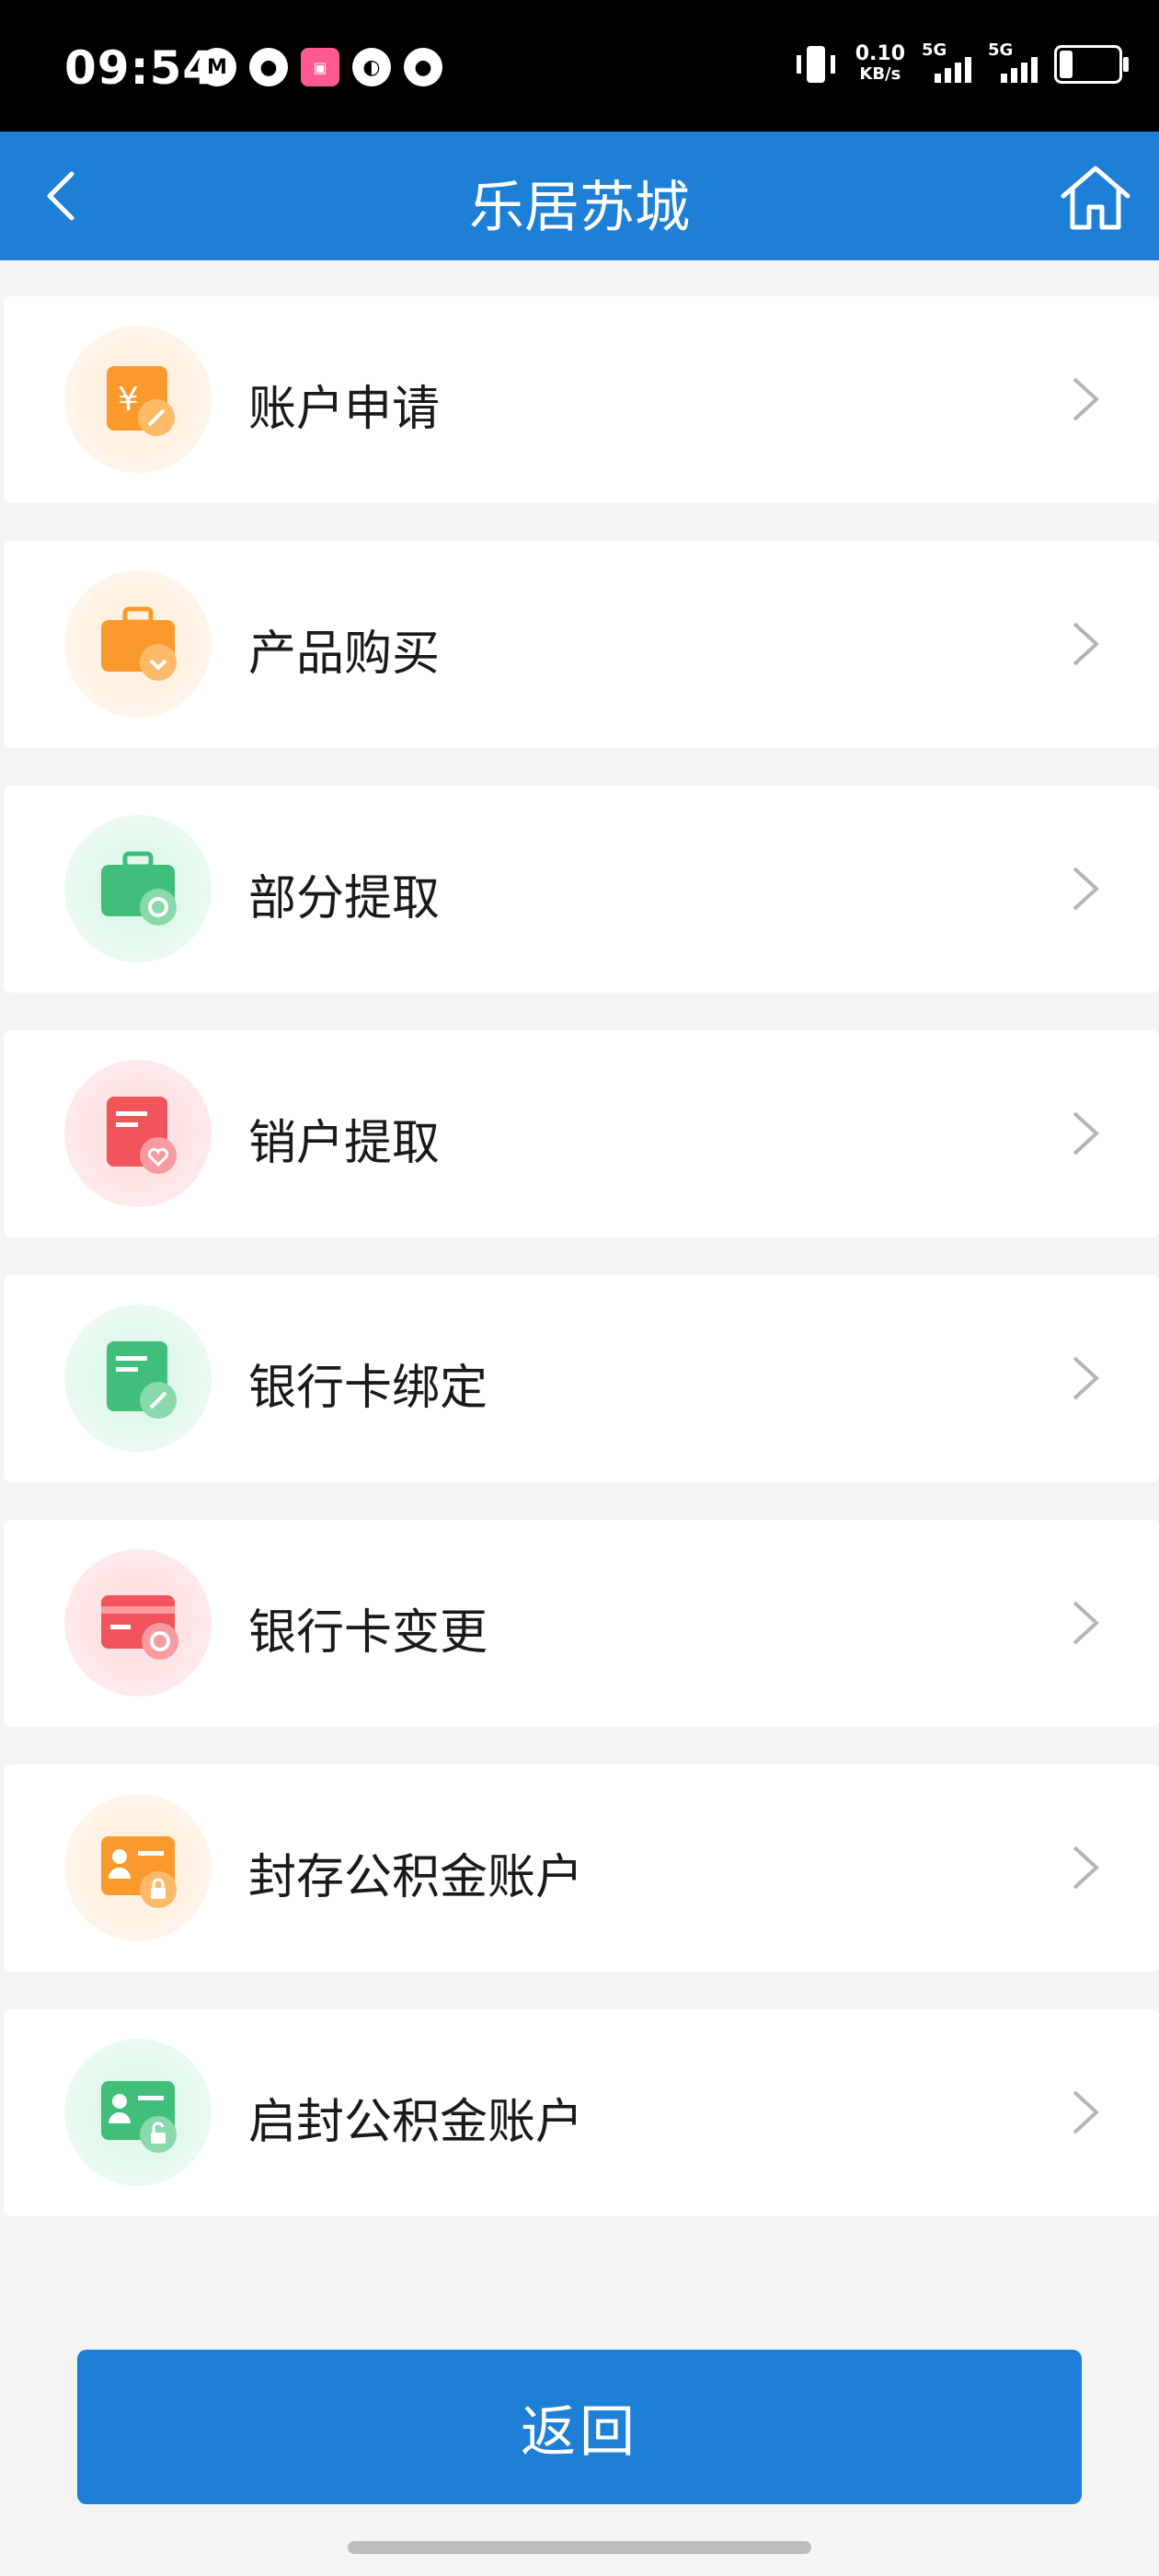 Image resolution: width=1159 pixels, height=2576 pixels. Describe the element at coordinates (1013, 61) in the screenshot. I see `signal-strength-2: 5G` at that location.